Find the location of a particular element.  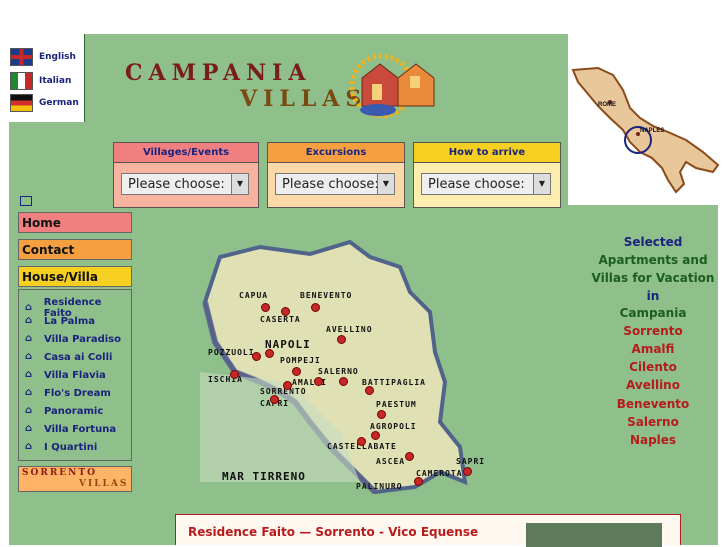

lang-german-label: German is located at coordinates (59, 103).